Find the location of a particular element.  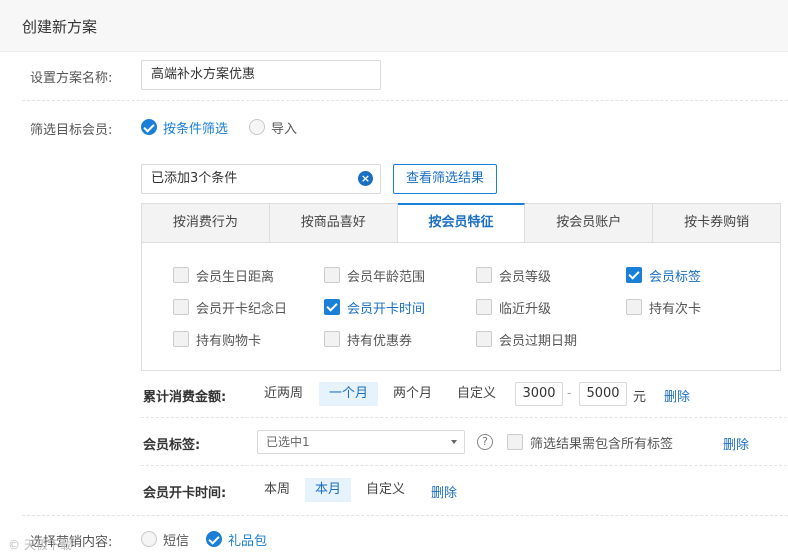

member-tag-label: 会员标签: is located at coordinates (172, 445).